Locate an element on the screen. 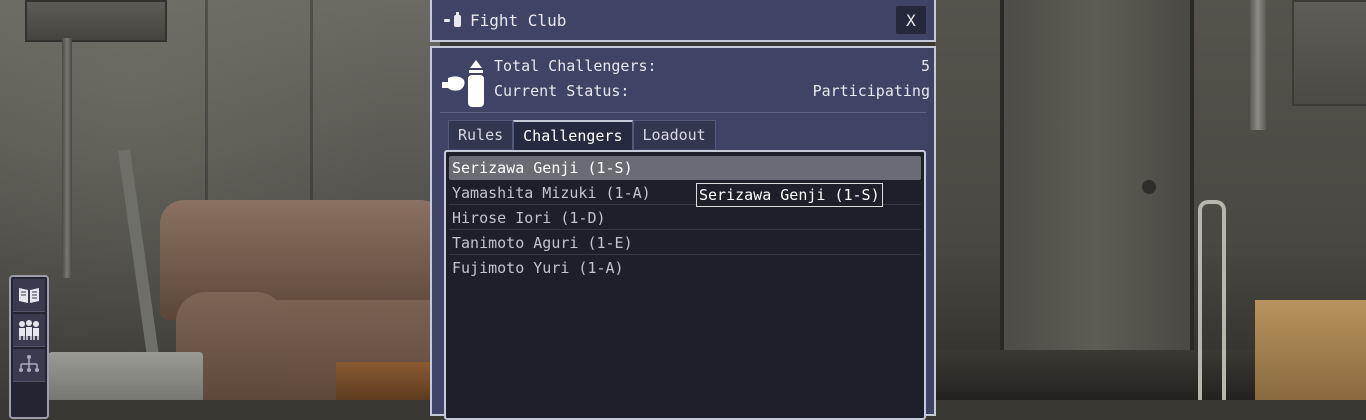 This screenshot has height=420, width=1366. wall-unit is located at coordinates (96, 21).